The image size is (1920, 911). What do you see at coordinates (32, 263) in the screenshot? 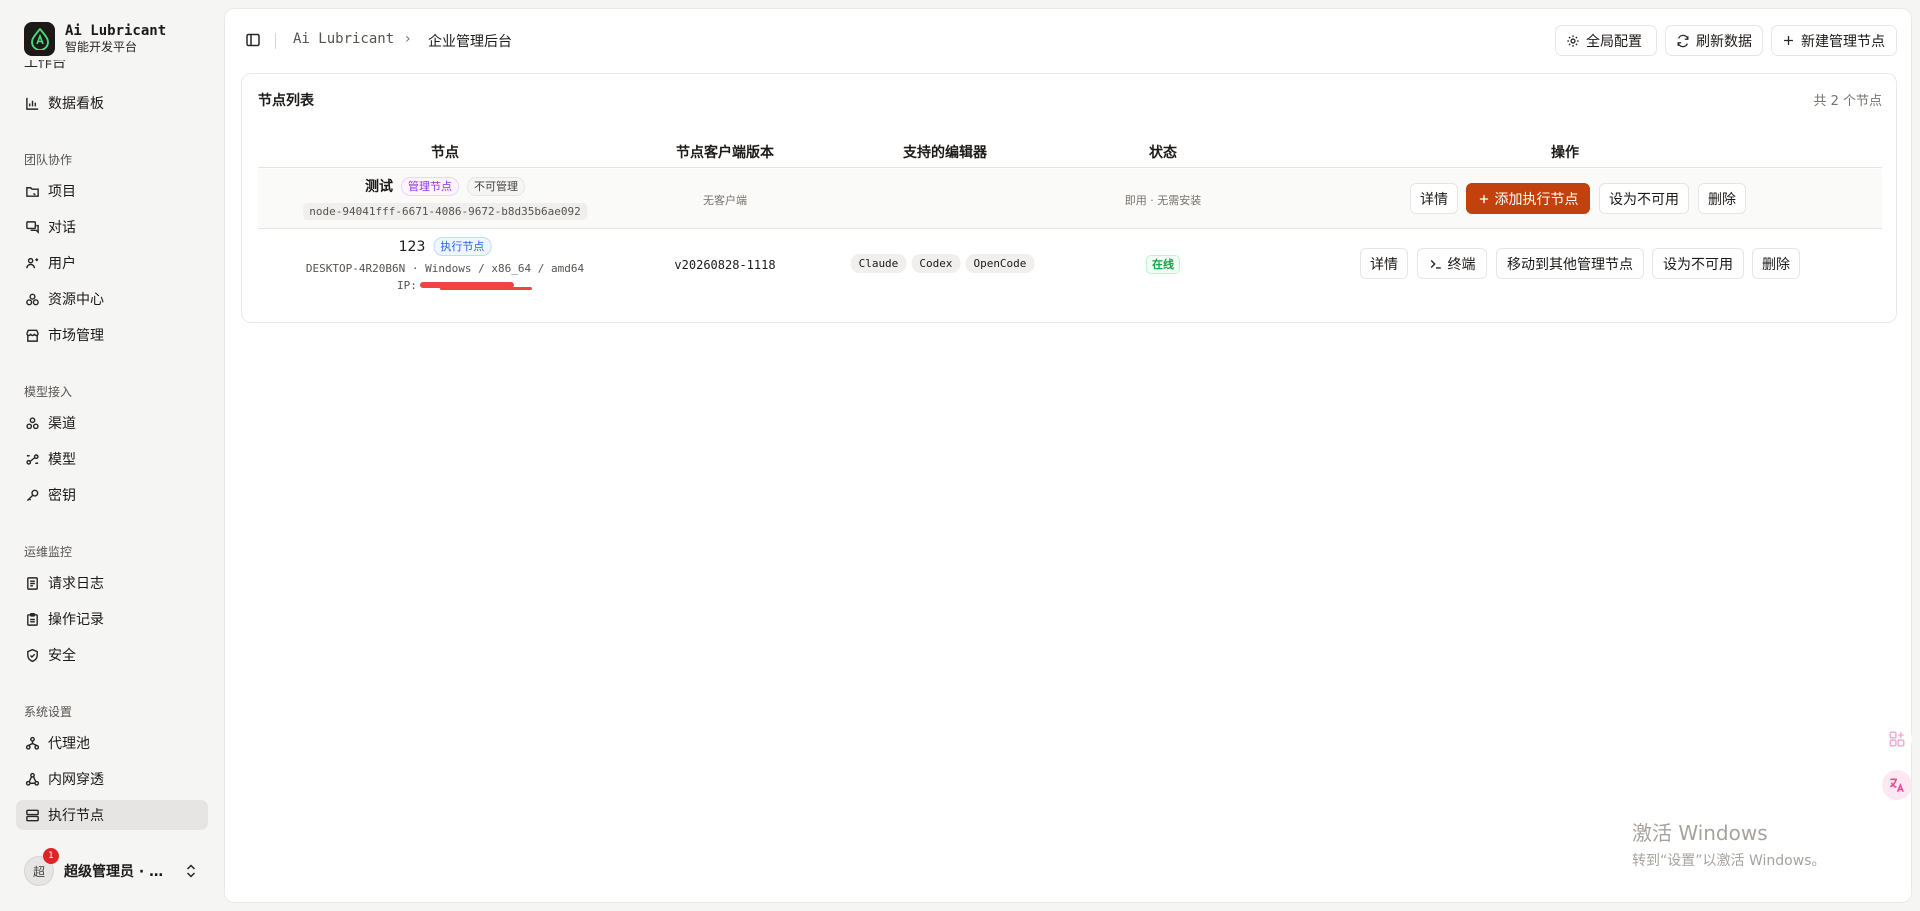
I see `users-icon` at bounding box center [32, 263].